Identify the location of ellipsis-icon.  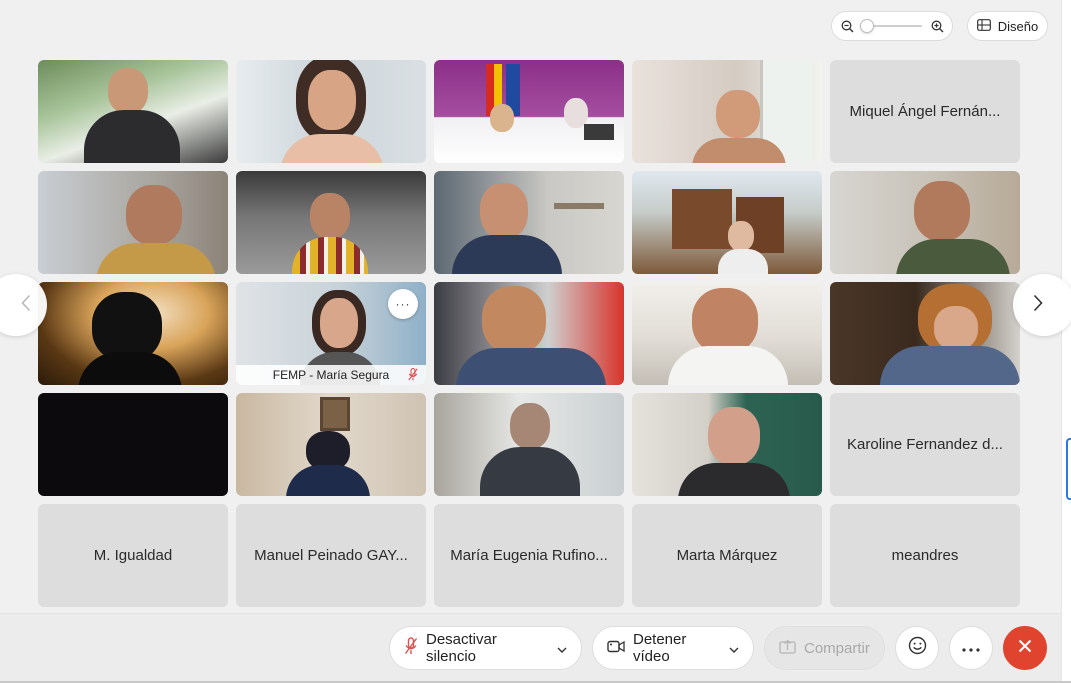
(971, 648).